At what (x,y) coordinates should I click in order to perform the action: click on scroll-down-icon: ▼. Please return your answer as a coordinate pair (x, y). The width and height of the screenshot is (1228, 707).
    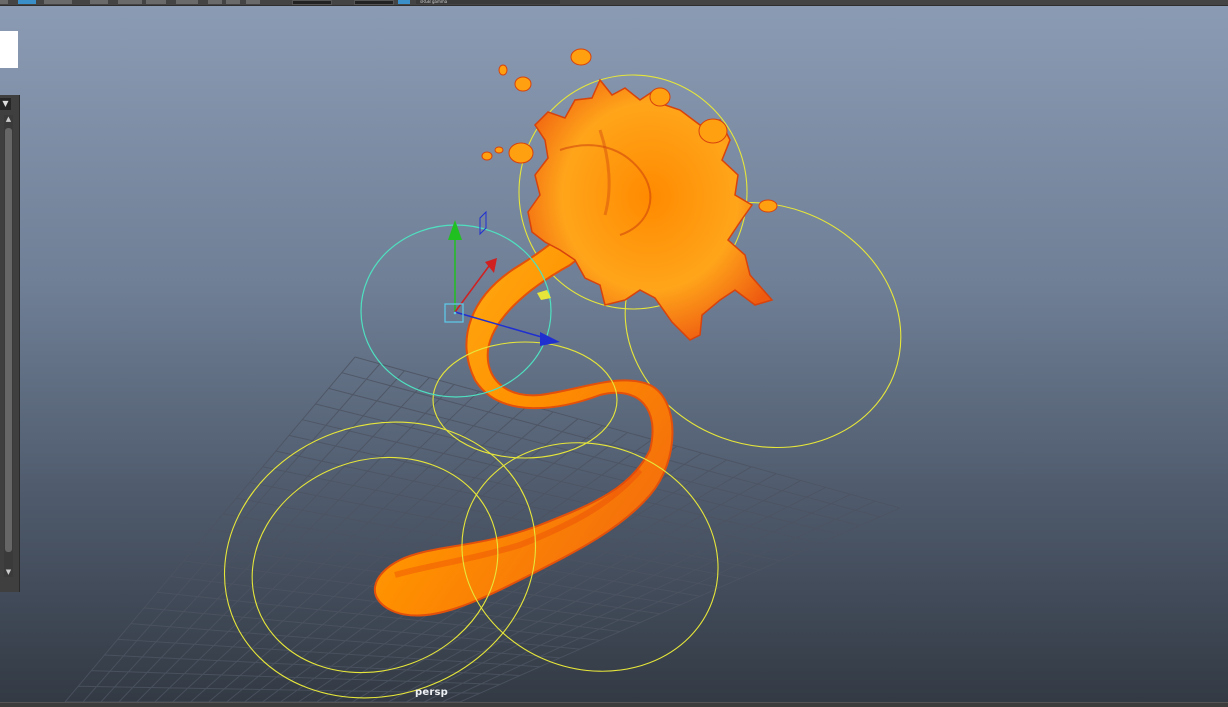
    Looking at the image, I should click on (8, 572).